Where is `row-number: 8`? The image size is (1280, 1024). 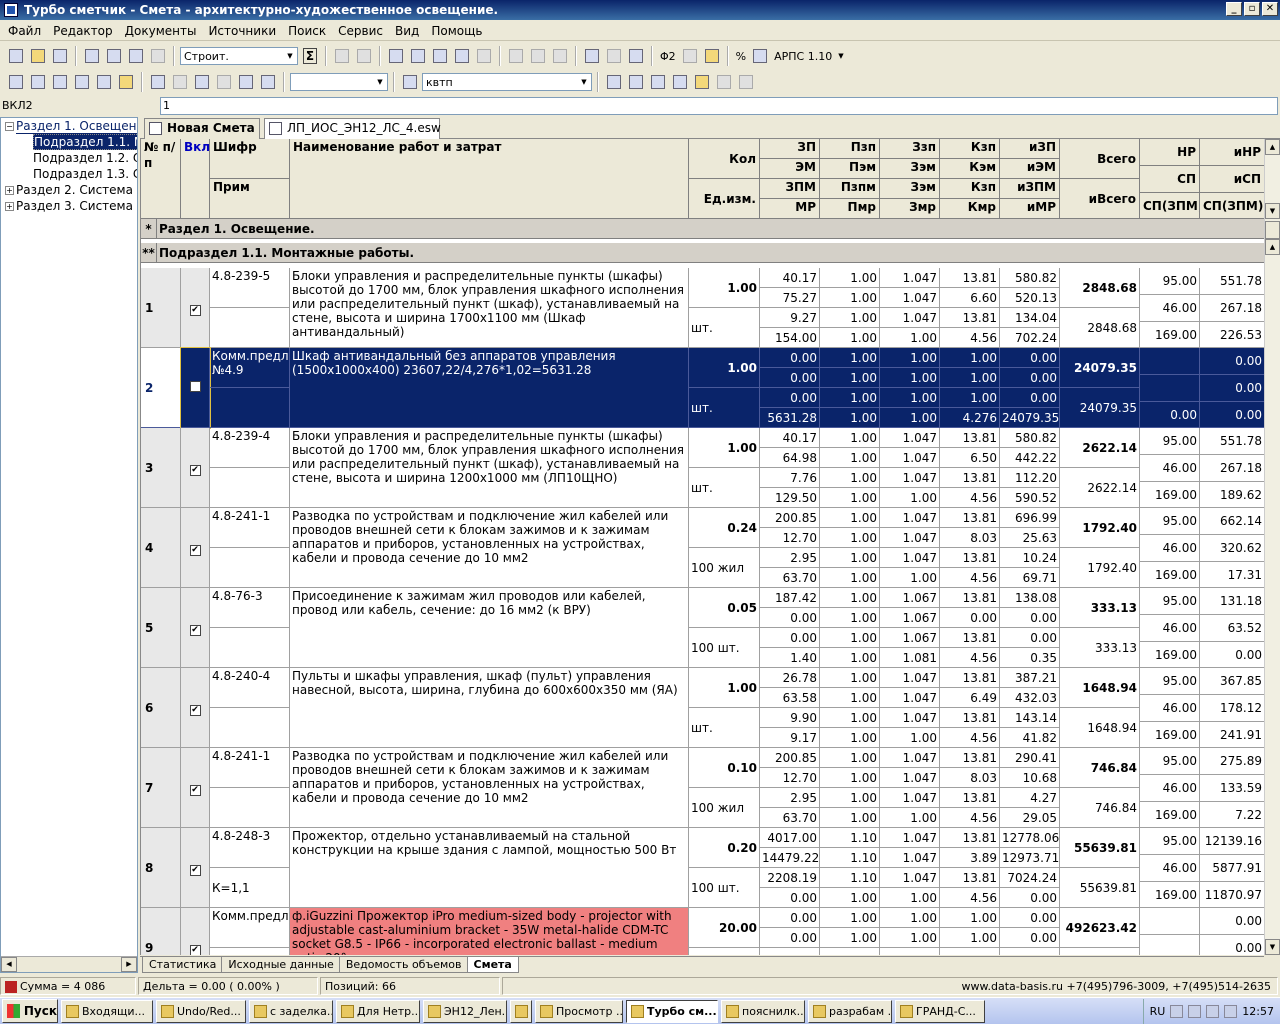
row-number: 8 is located at coordinates (161, 868).